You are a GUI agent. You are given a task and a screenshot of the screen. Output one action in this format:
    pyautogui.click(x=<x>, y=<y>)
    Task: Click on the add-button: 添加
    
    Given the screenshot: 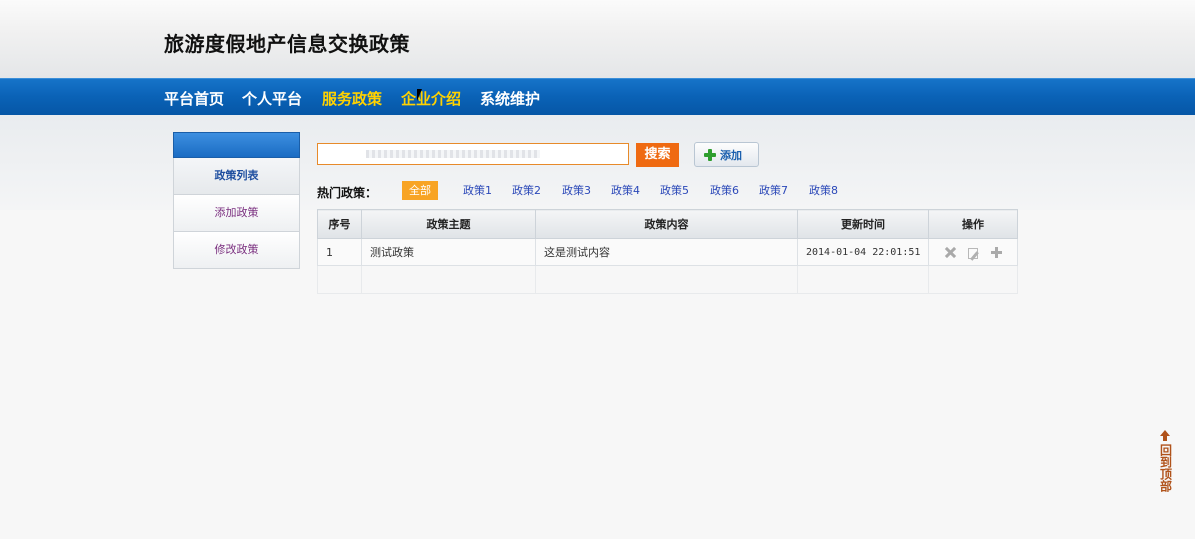 What is the action you would take?
    pyautogui.click(x=726, y=154)
    